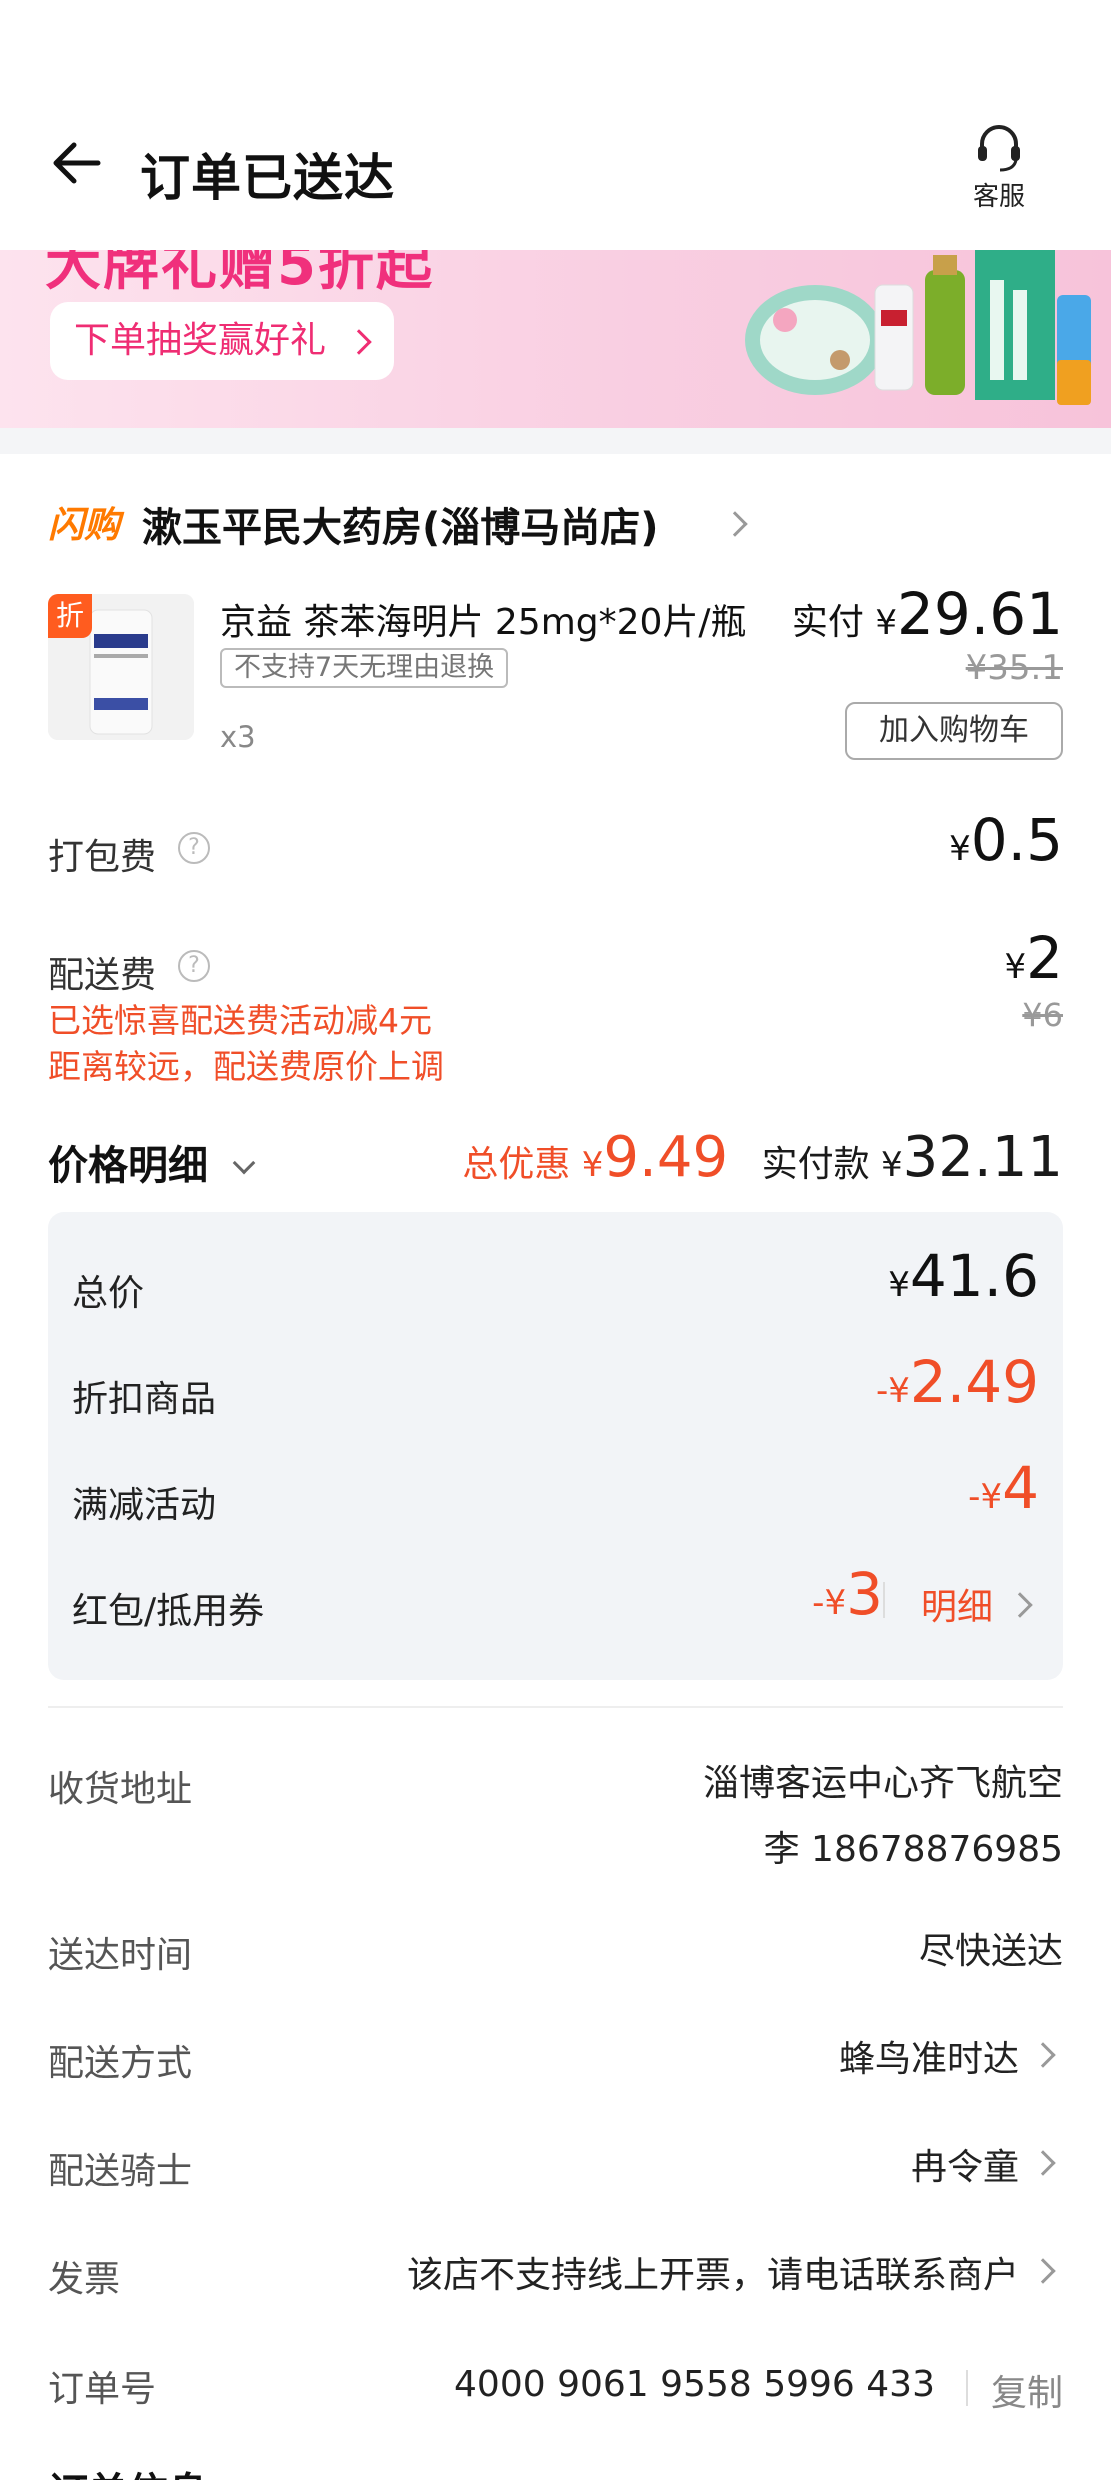 Image resolution: width=1111 pixels, height=2480 pixels. Describe the element at coordinates (364, 668) in the screenshot. I see `return-policy-tag: 不支持7天无理由退换` at that location.